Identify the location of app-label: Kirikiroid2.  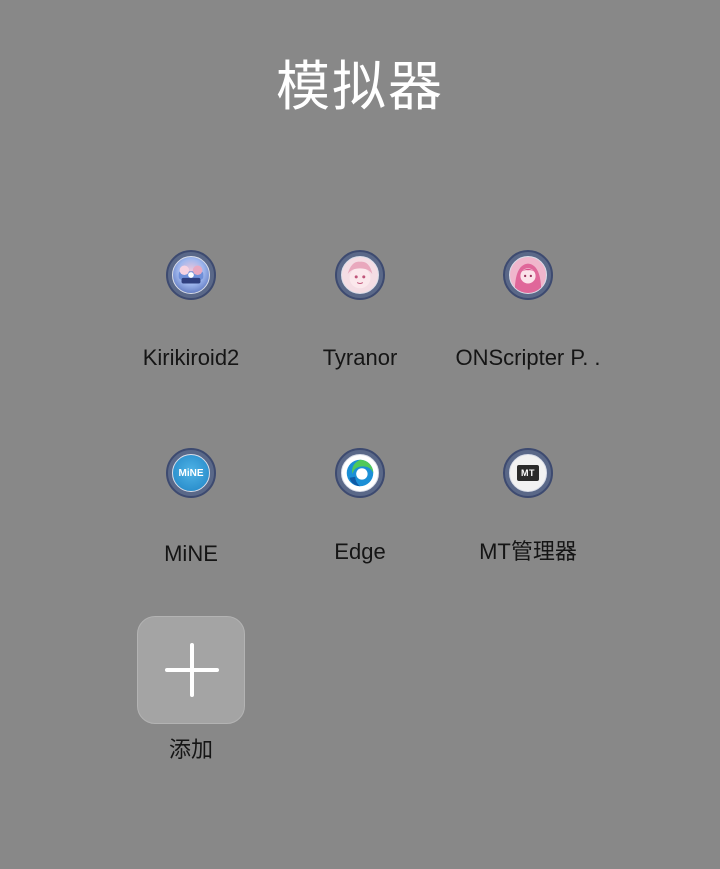
(191, 357).